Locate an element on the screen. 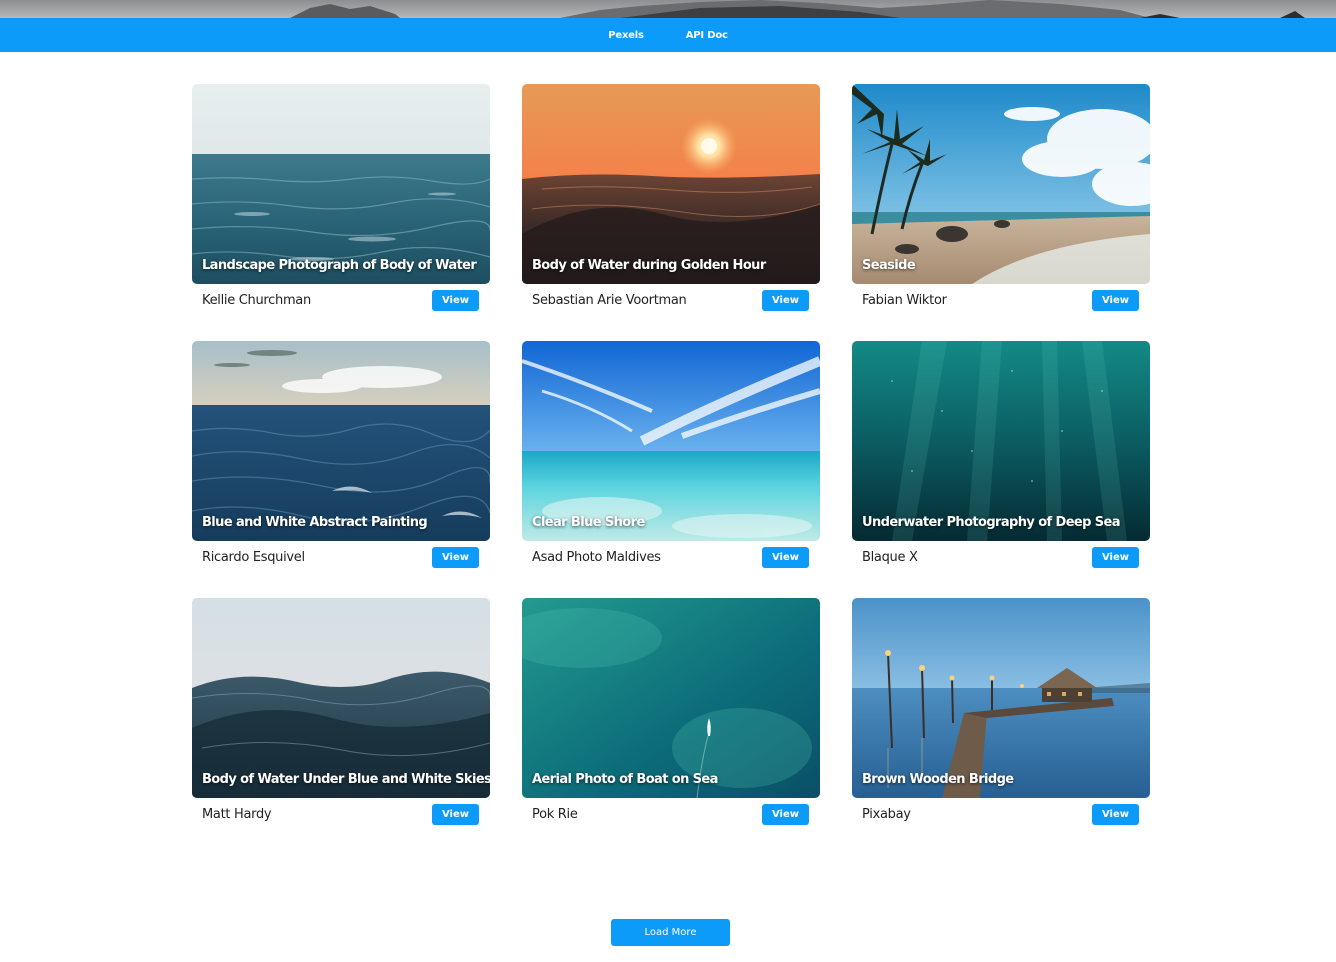 The height and width of the screenshot is (962, 1336). photo-golden-hour is located at coordinates (671, 184).